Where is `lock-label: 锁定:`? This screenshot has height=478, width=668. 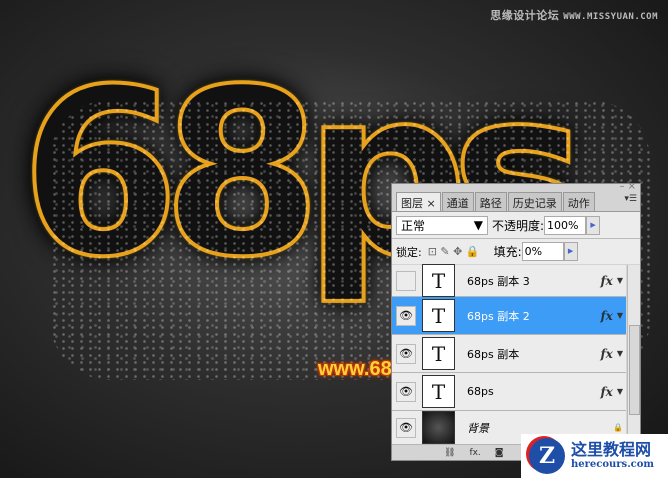 lock-label: 锁定: is located at coordinates (409, 252).